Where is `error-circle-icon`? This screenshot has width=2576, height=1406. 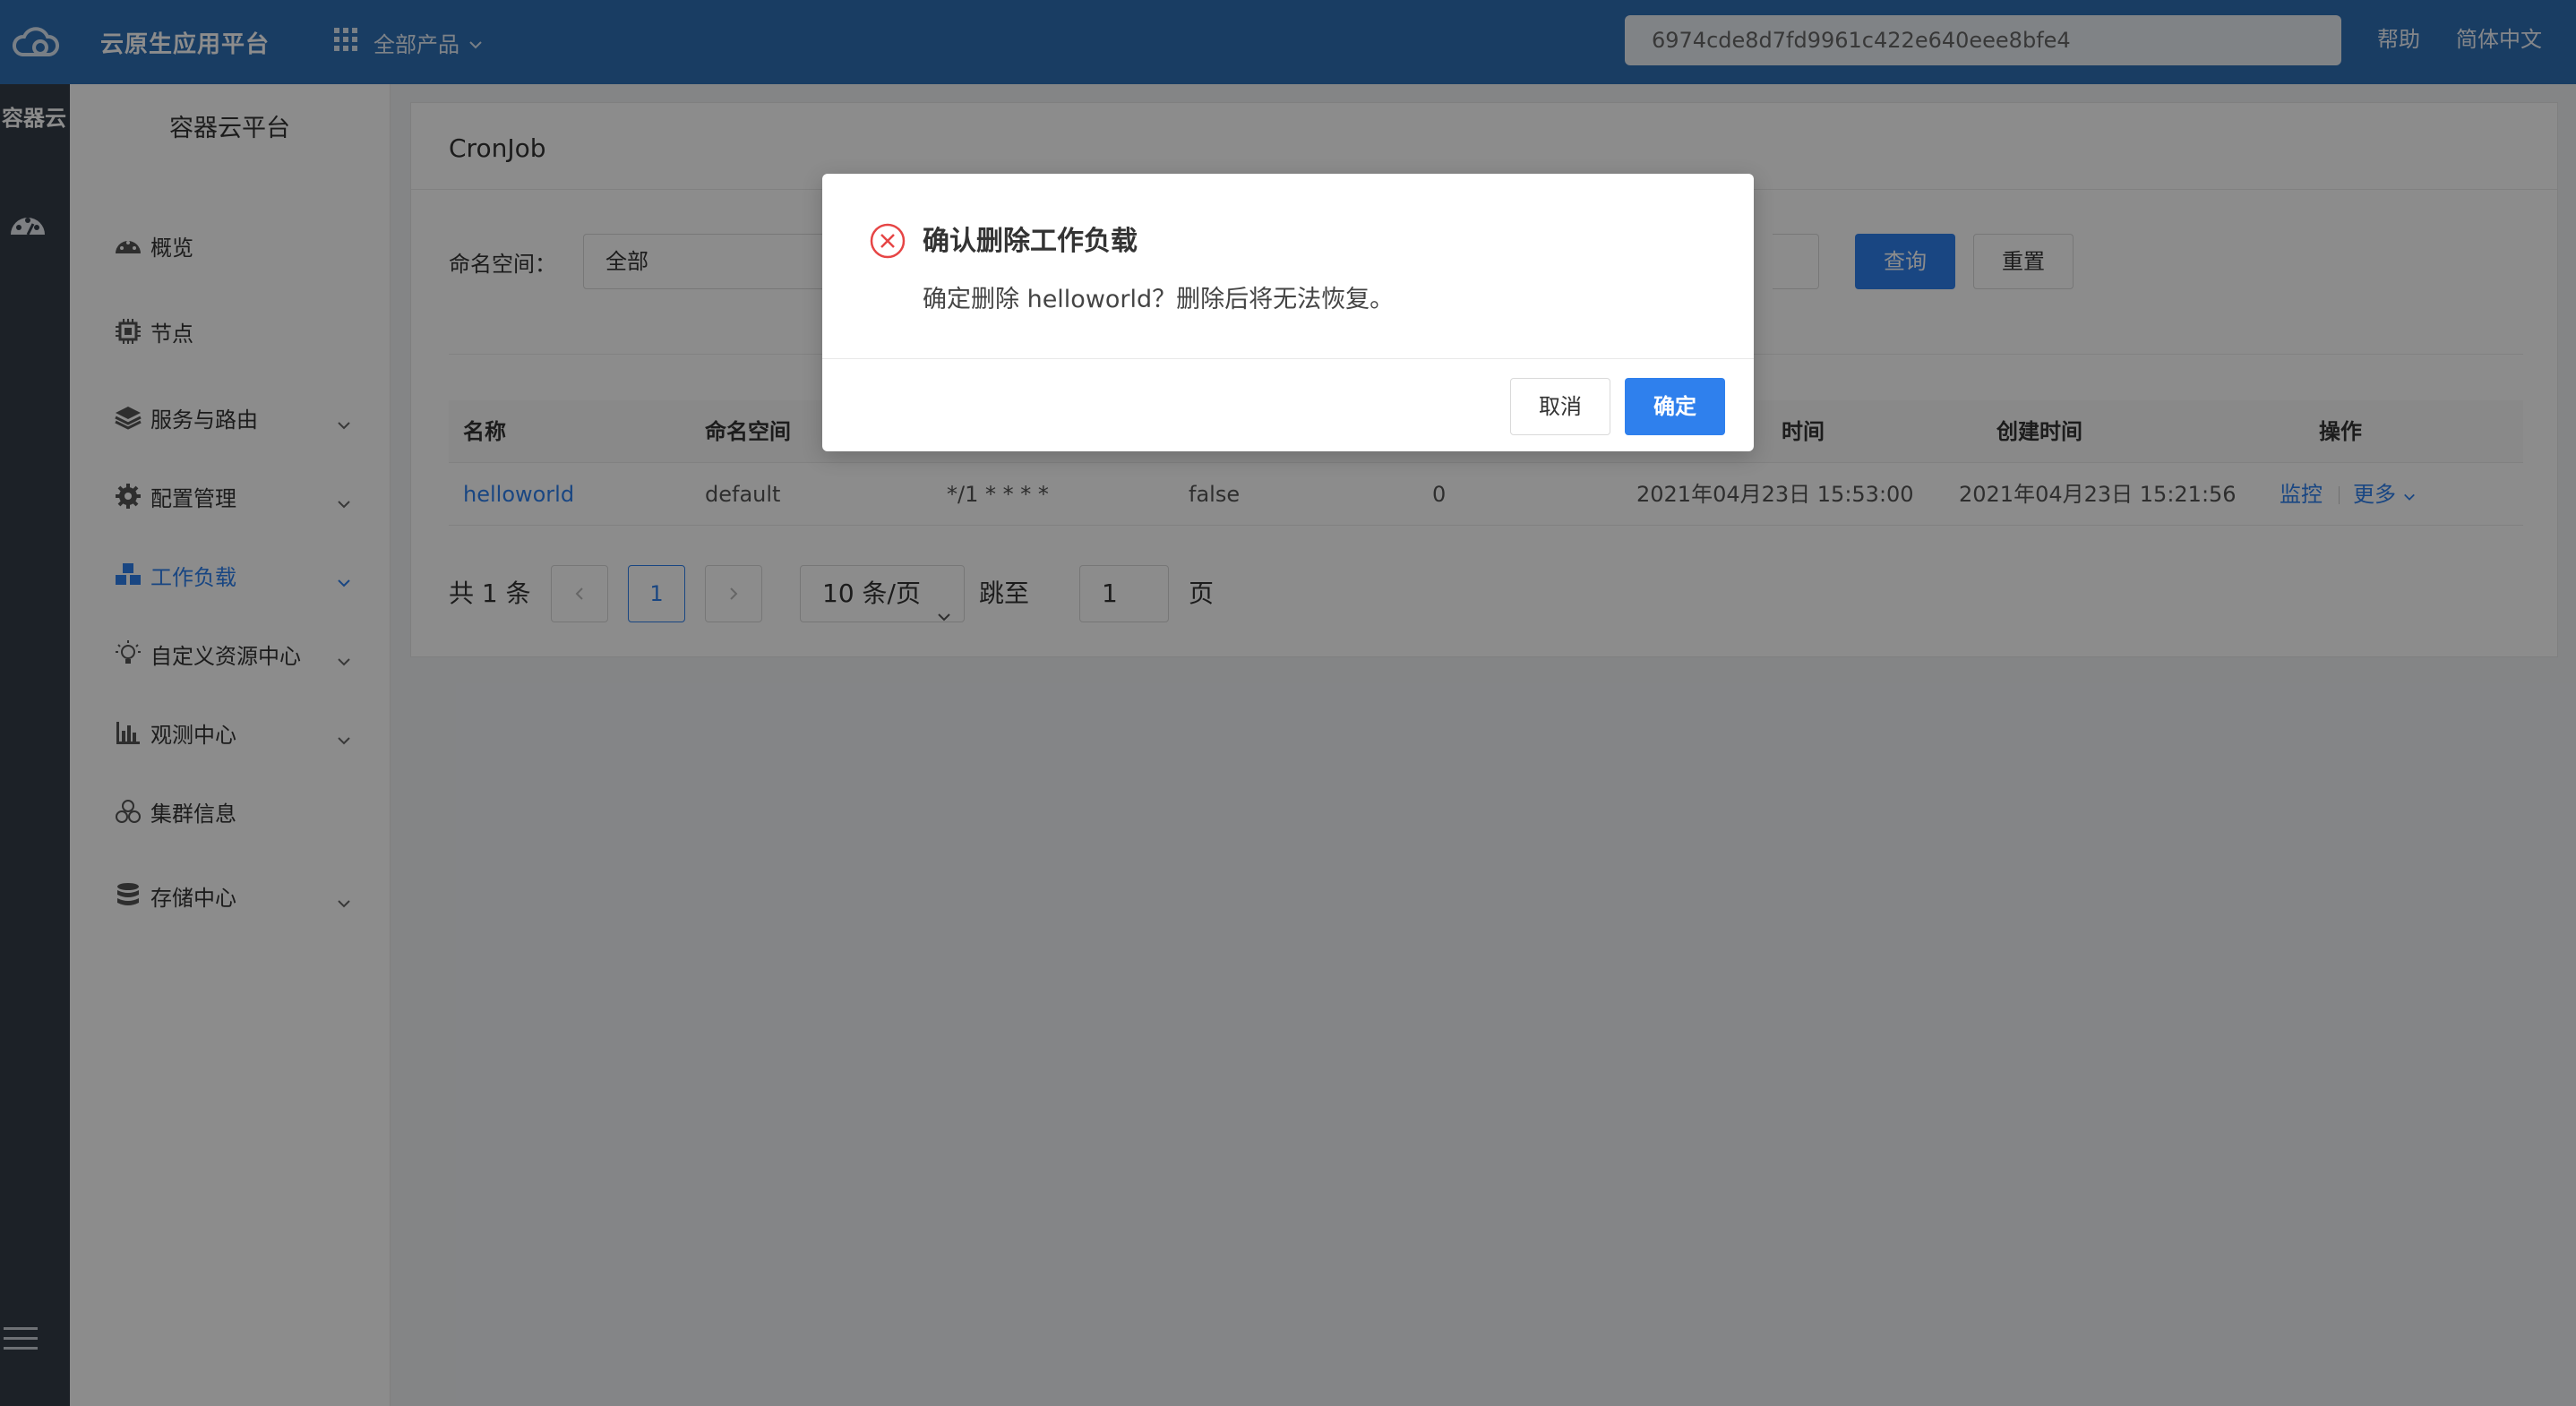 error-circle-icon is located at coordinates (887, 242).